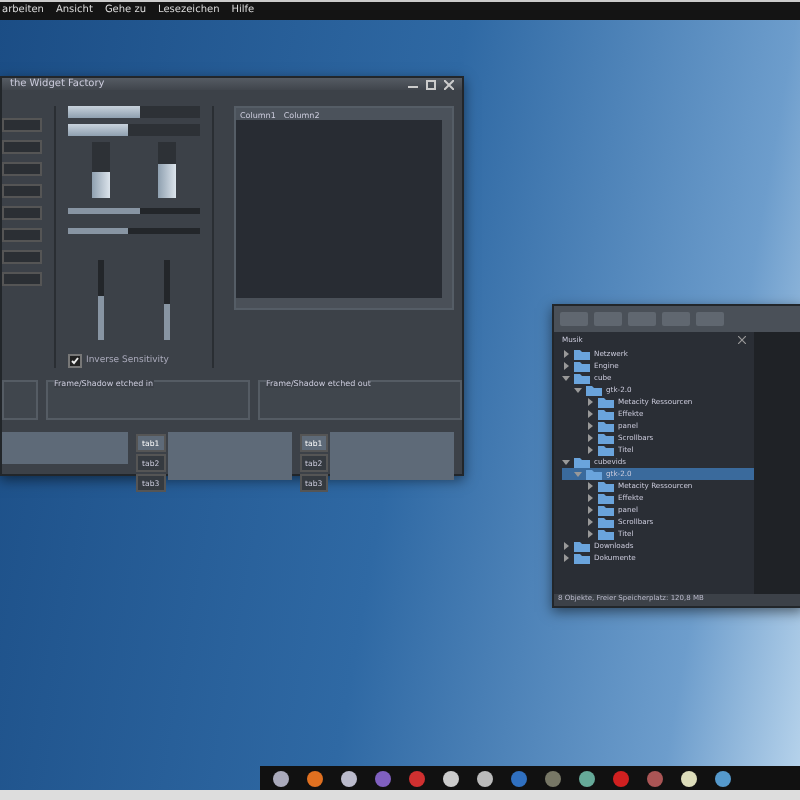  Describe the element at coordinates (431, 84) in the screenshot. I see `maximize-icon` at that location.